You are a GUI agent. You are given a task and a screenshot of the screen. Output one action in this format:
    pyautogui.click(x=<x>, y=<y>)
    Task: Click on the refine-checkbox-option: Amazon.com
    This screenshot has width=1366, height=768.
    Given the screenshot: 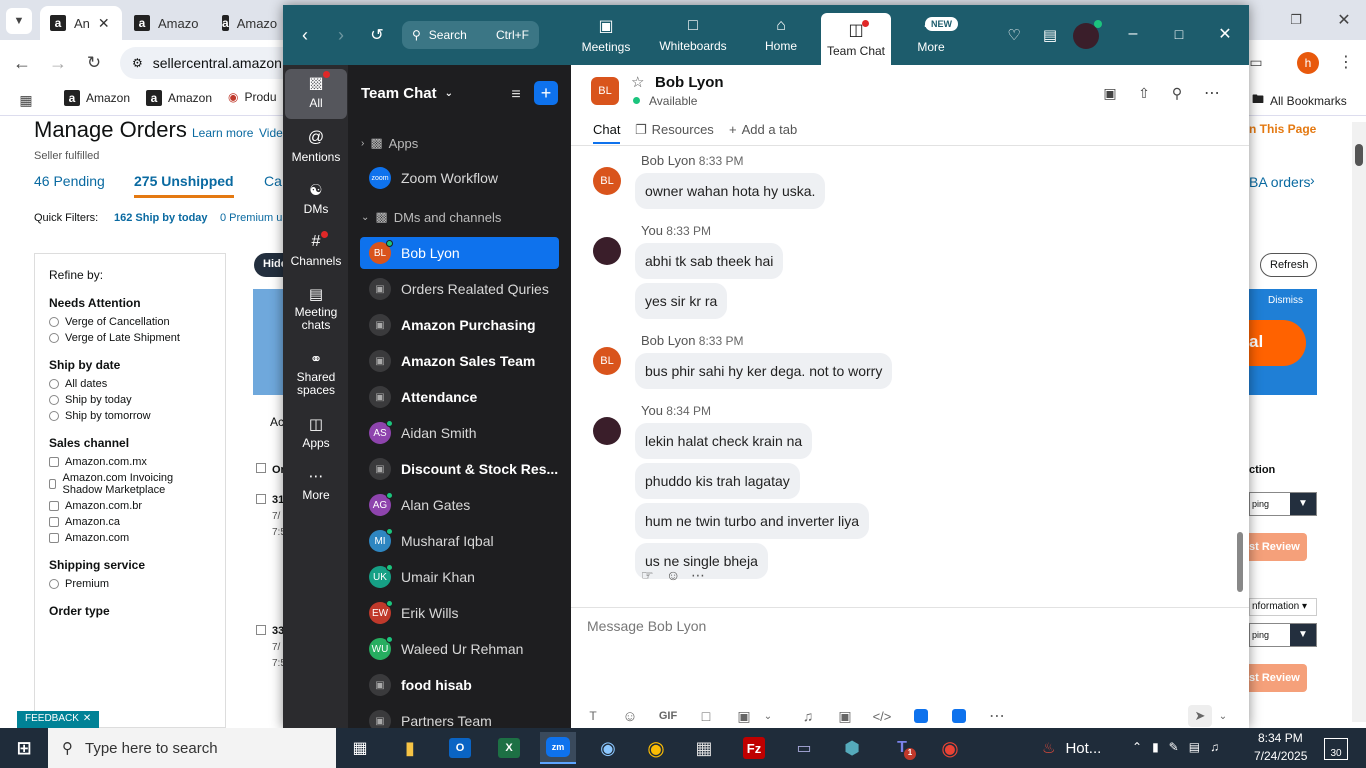 What is the action you would take?
    pyautogui.click(x=130, y=538)
    